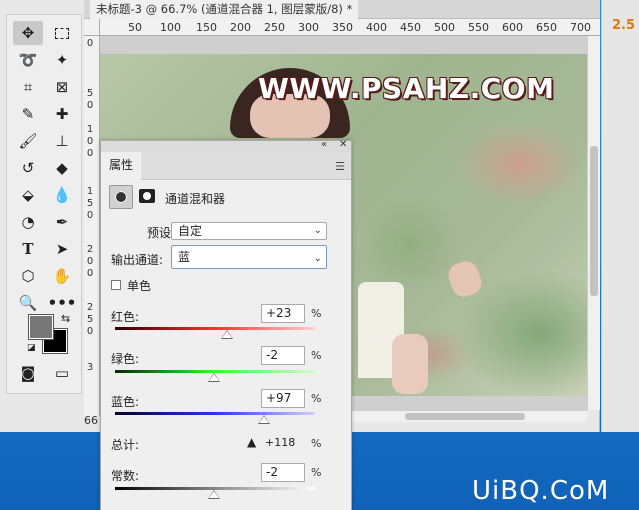 The image size is (639, 510). I want to click on ruler-tick: 3, so click(90, 367).